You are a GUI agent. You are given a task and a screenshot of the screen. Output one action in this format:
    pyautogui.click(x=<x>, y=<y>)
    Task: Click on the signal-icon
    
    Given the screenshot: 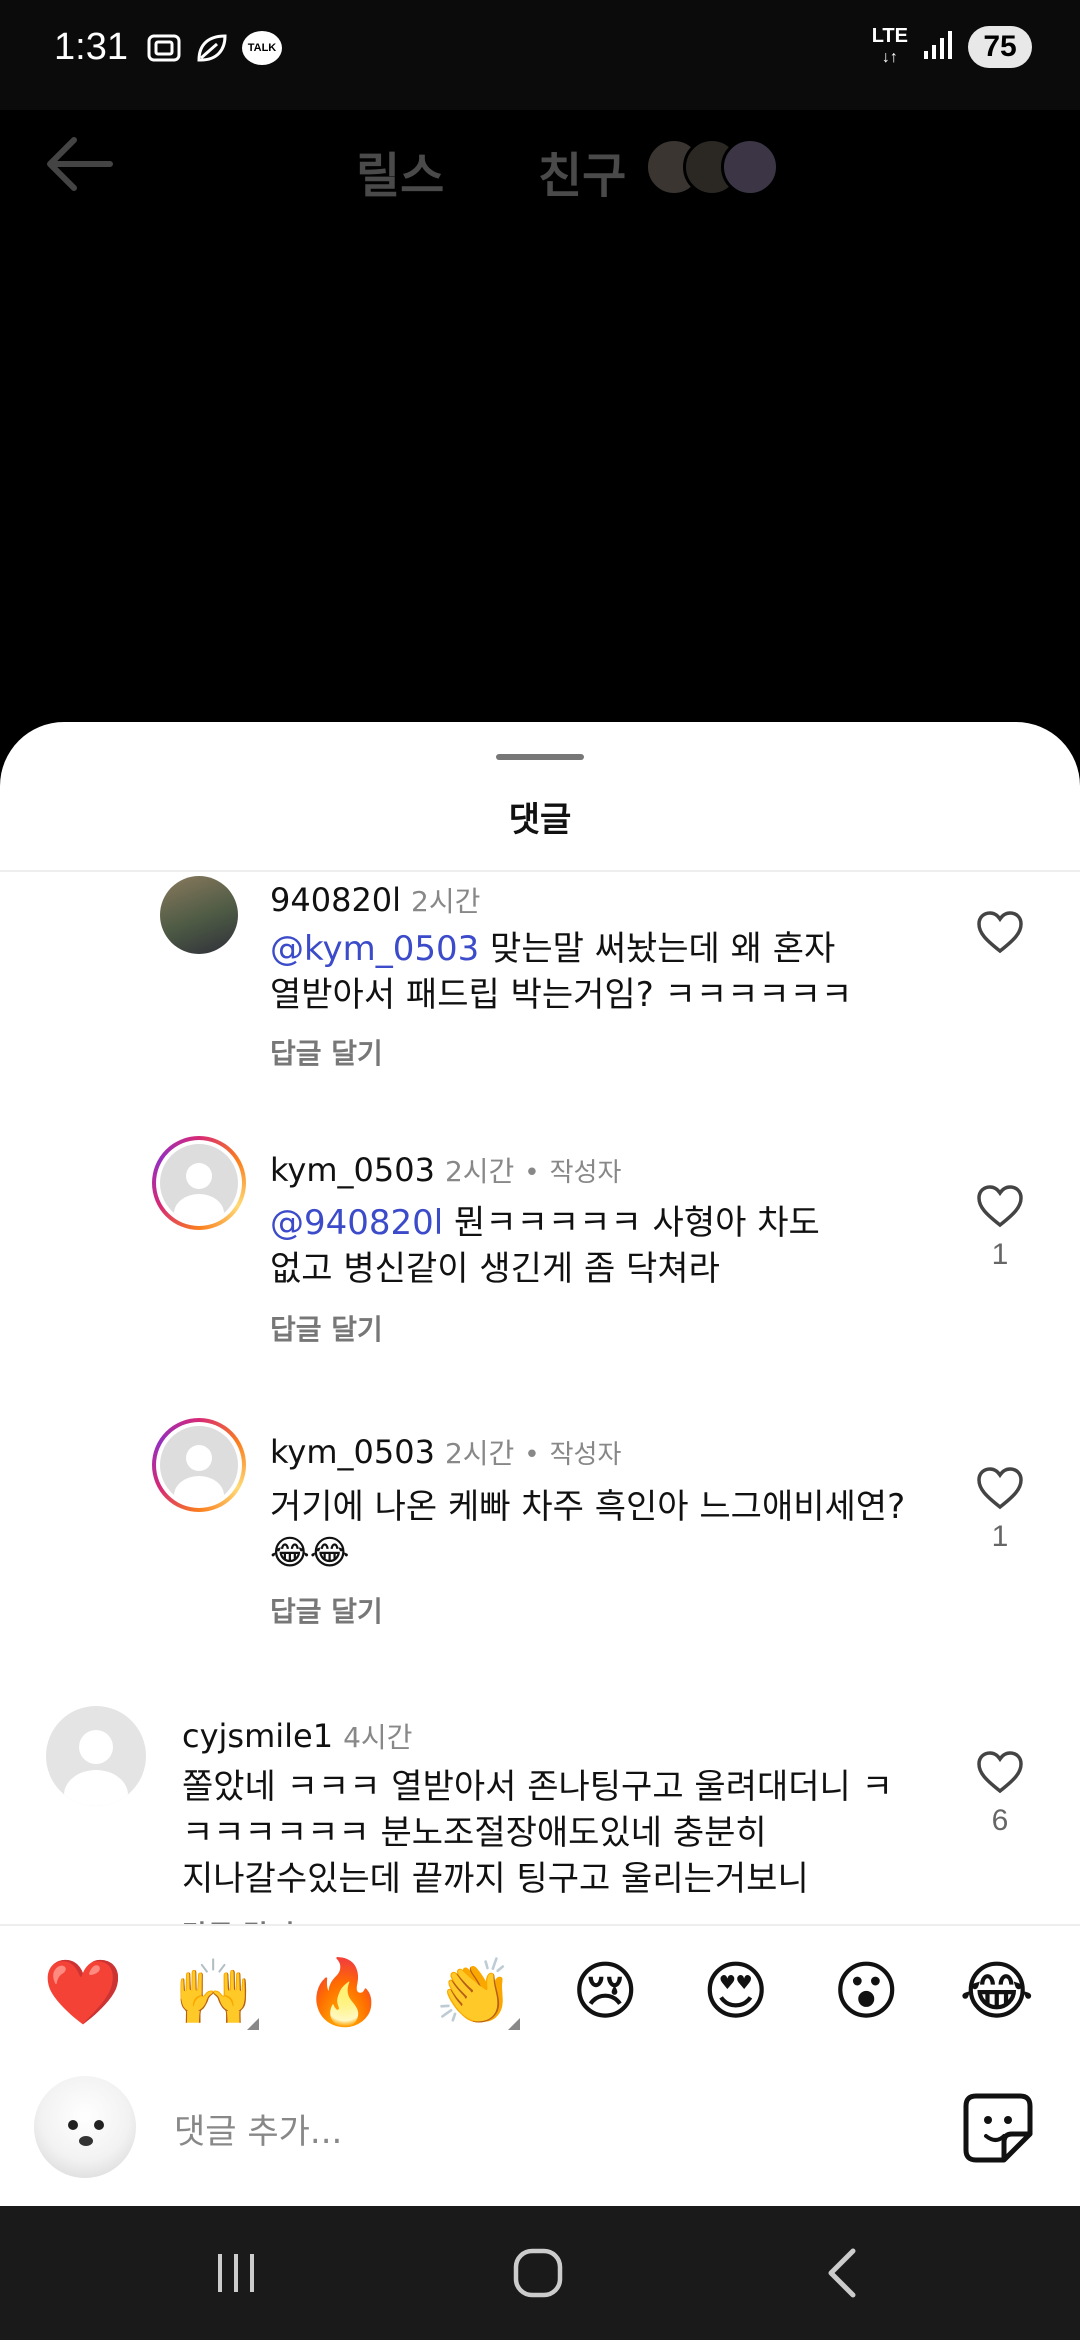 What is the action you would take?
    pyautogui.click(x=938, y=47)
    